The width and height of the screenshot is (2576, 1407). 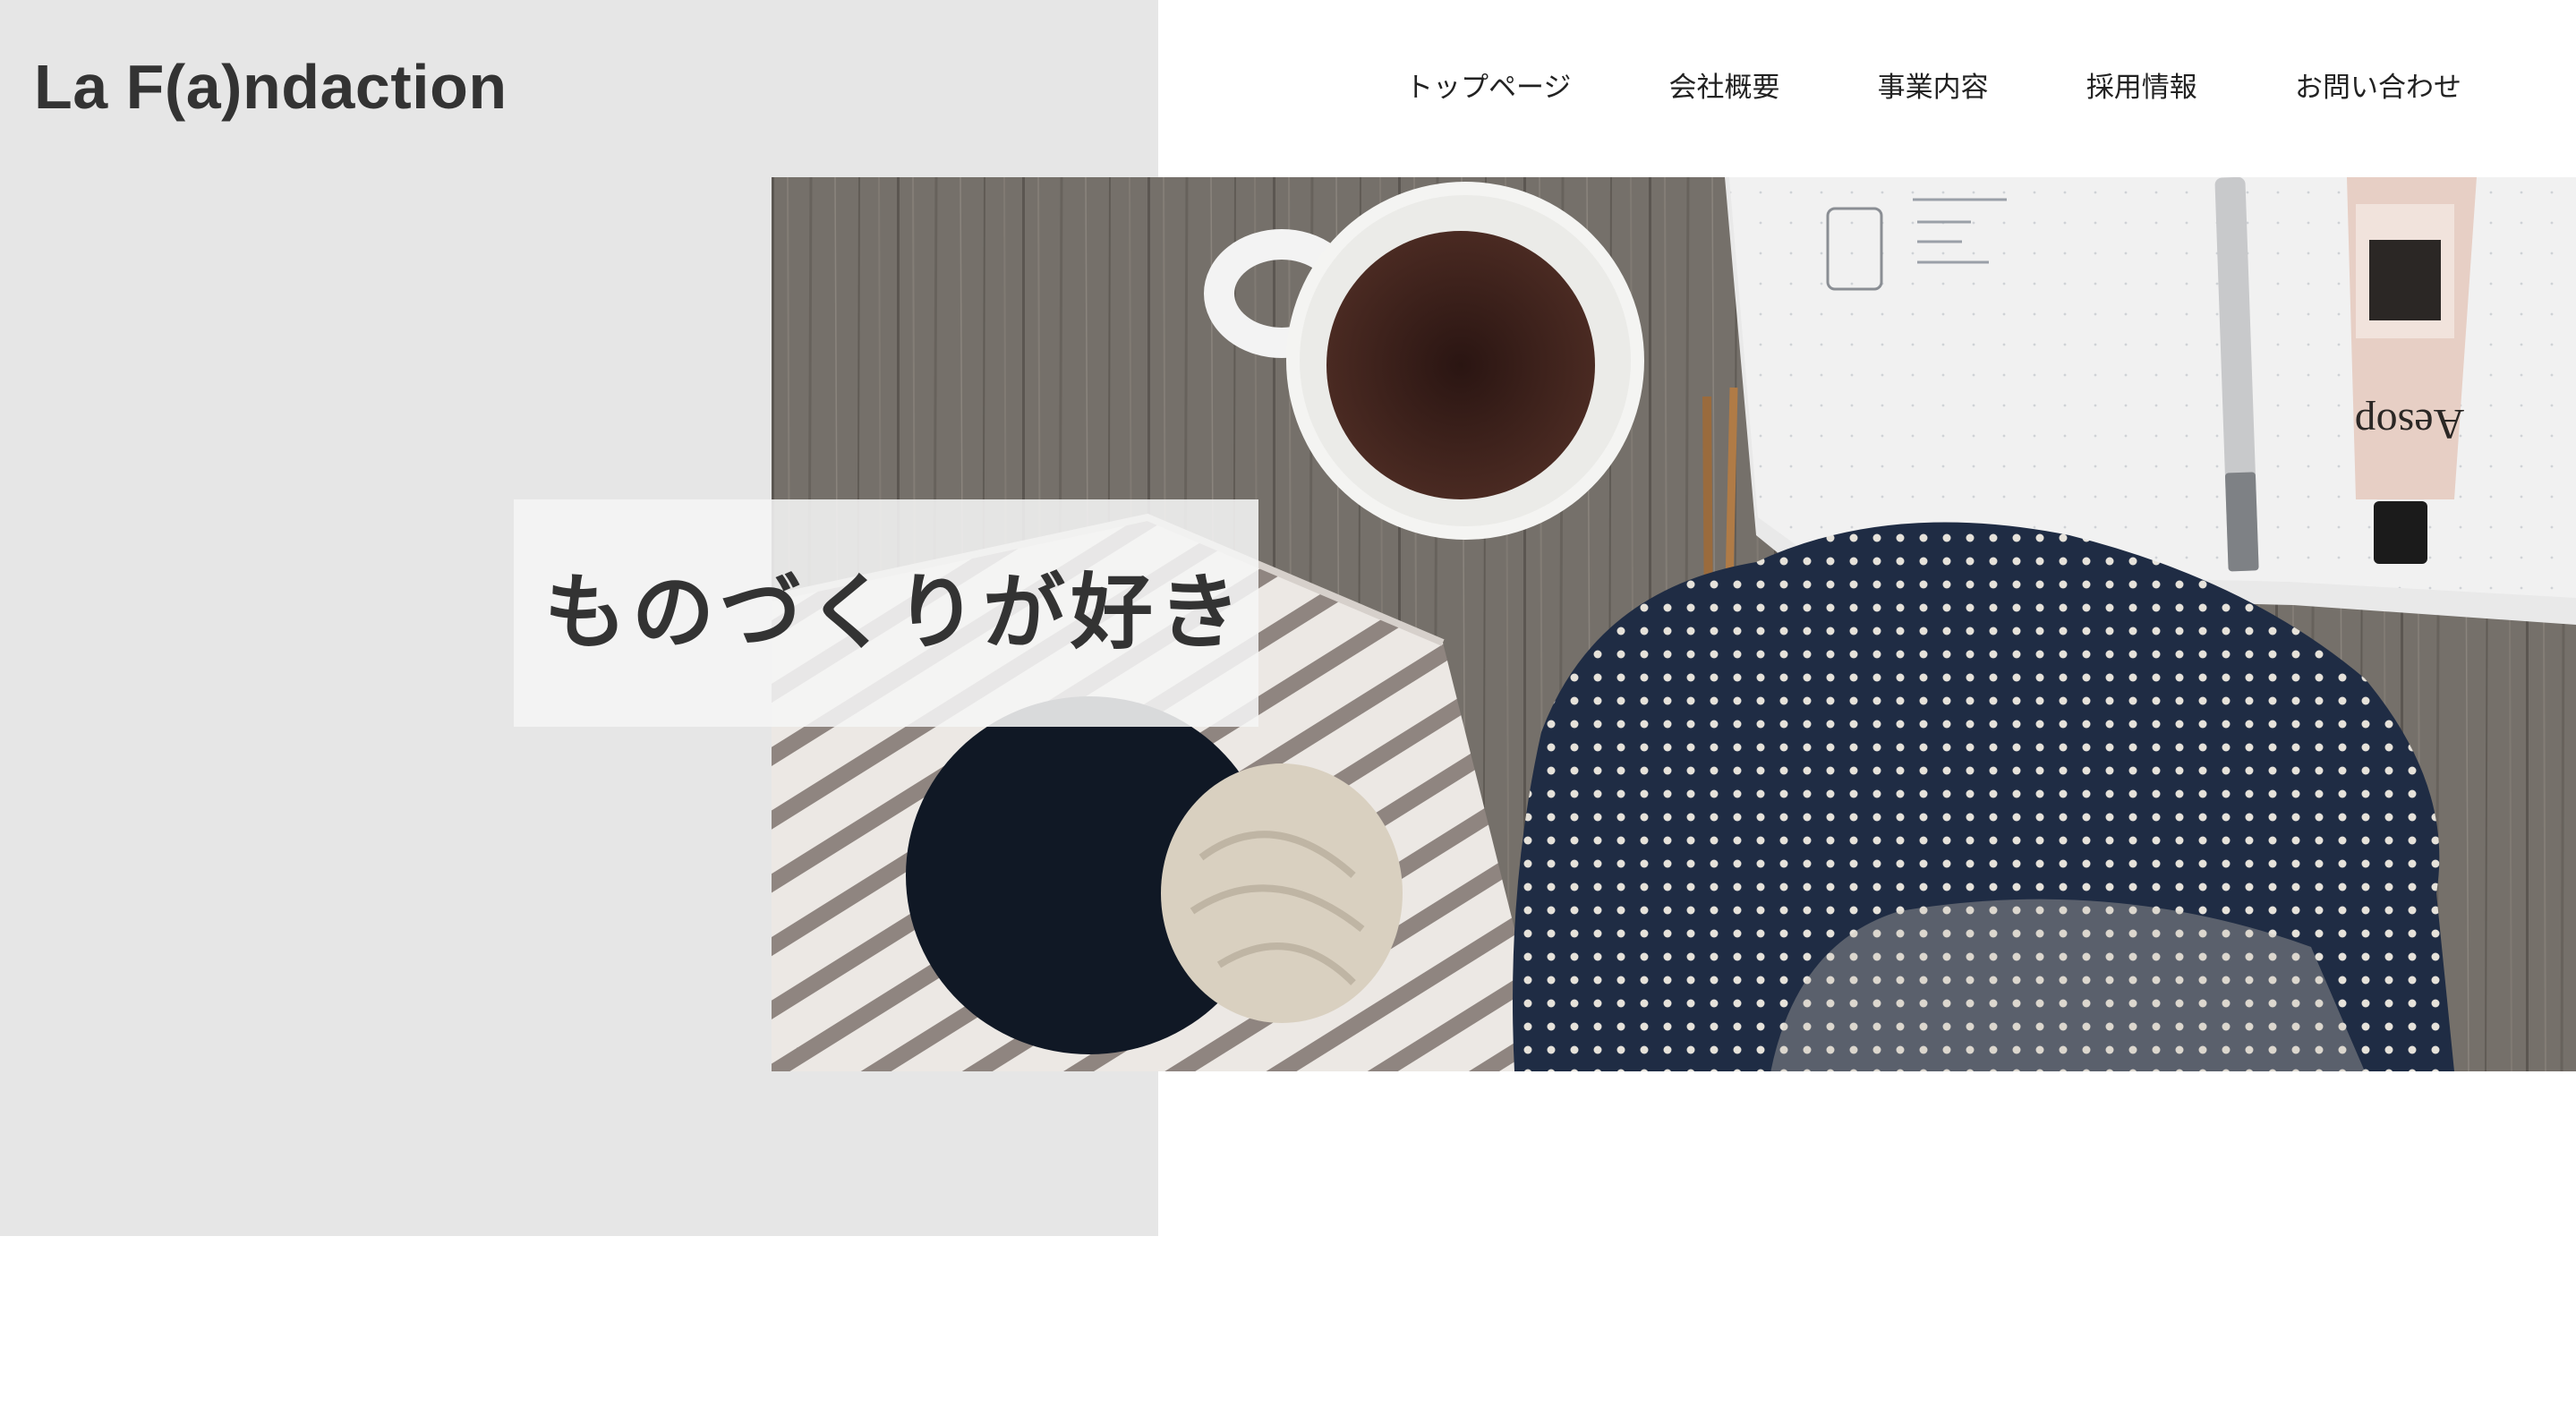 I want to click on global-nav: トップページ 会社概要 事業内容 採用情報 お問い合わせ, so click(x=1933, y=87).